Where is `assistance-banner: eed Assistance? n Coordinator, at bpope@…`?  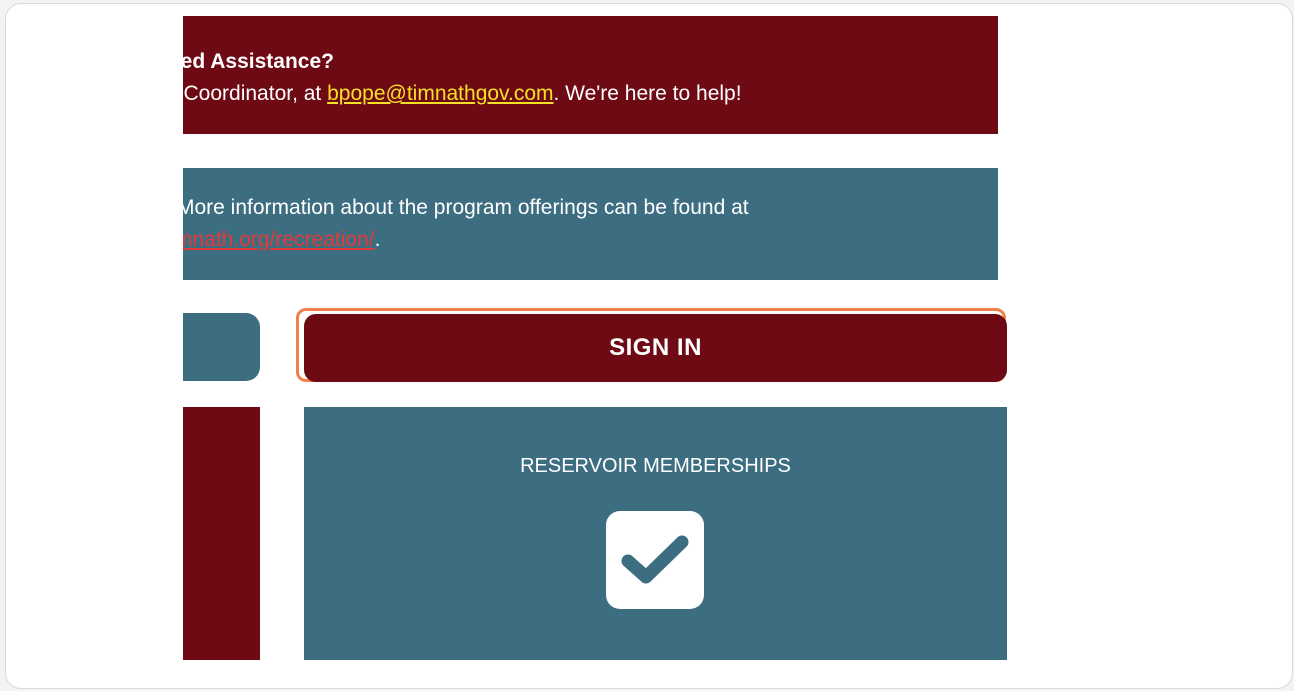 assistance-banner: eed Assistance? n Coordinator, at bpope@… is located at coordinates (590, 75).